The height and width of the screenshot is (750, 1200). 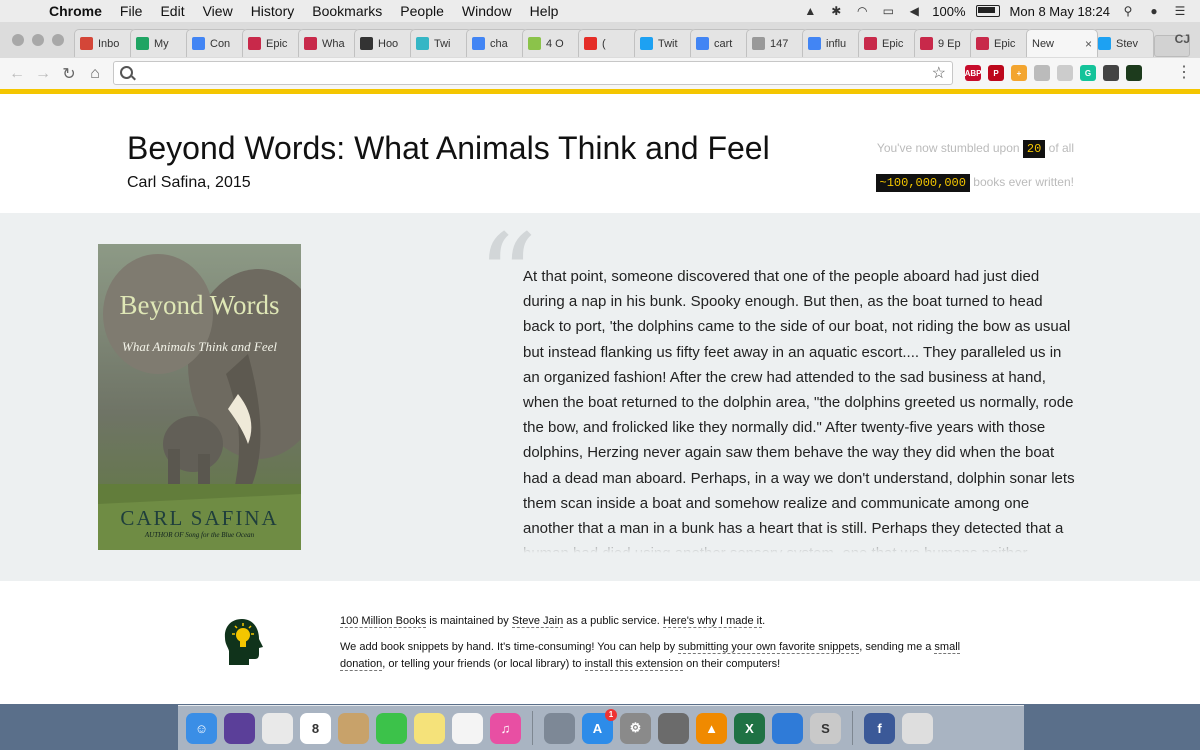 What do you see at coordinates (69, 74) in the screenshot?
I see `reload-icon: ↻` at bounding box center [69, 74].